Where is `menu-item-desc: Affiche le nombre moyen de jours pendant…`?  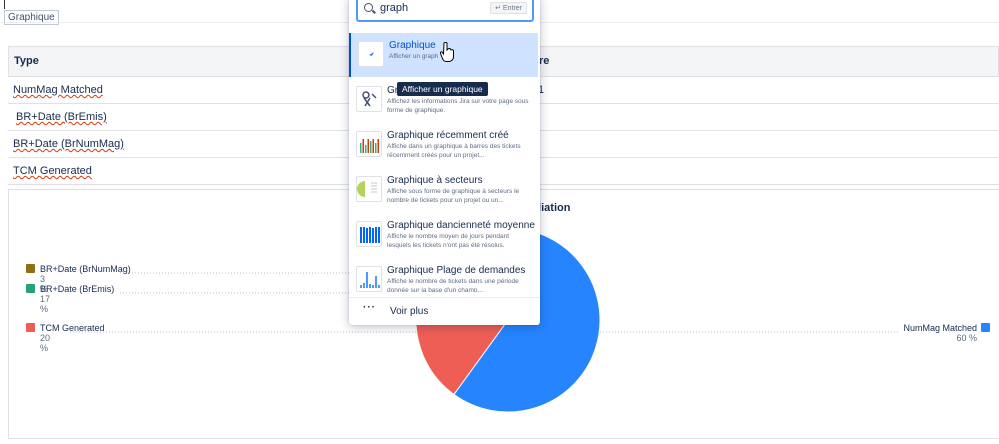
menu-item-desc: Affiche le nombre moyen de jours pendant… is located at coordinates (448, 241).